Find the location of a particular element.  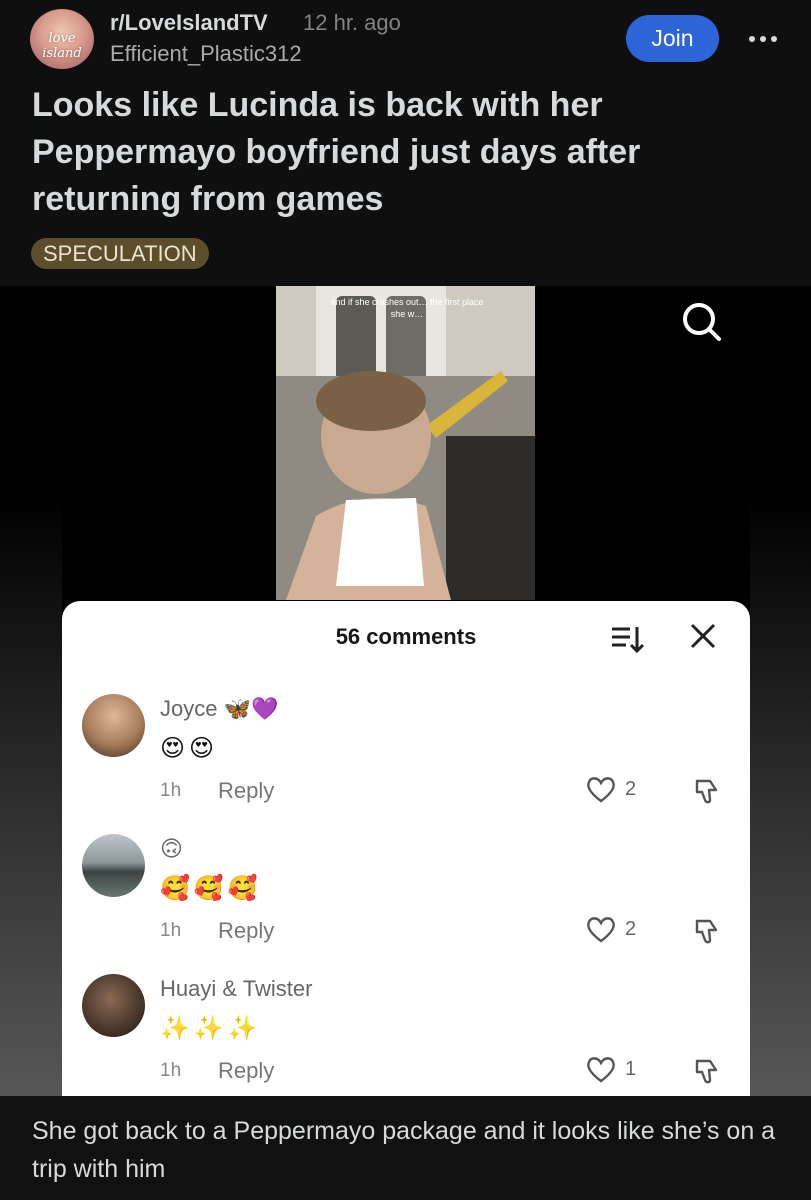

comment: Huayi & Twister ✨✨✨ 1h Reply 1 is located at coordinates (406, 1021).